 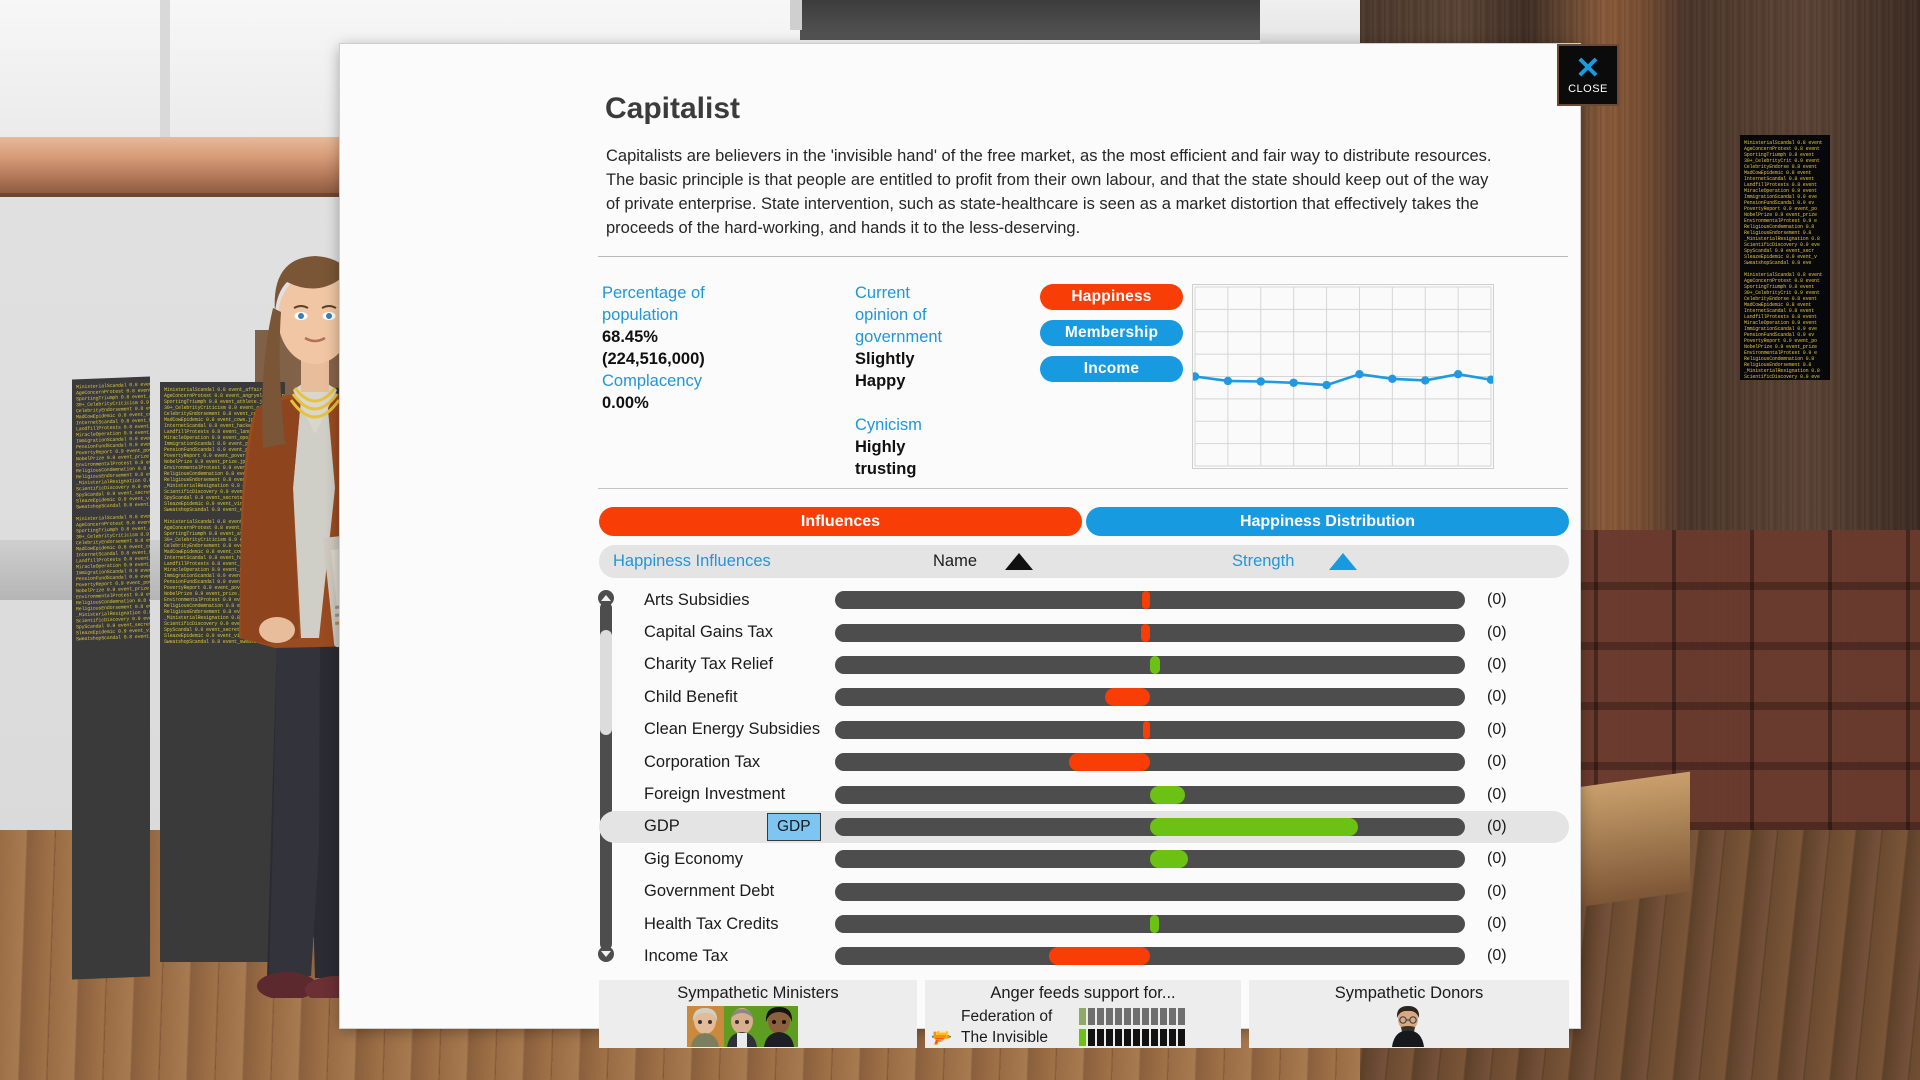 What do you see at coordinates (1073, 1016) in the screenshot?
I see `anger-row: Federation of` at bounding box center [1073, 1016].